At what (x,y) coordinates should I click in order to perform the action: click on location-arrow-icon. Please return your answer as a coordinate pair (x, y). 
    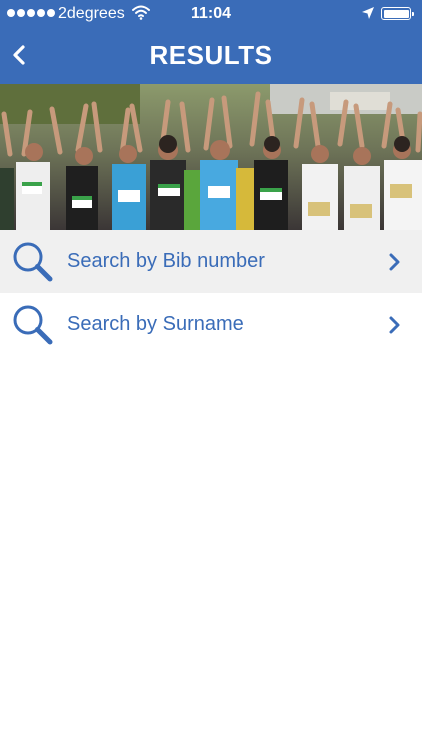
    Looking at the image, I should click on (368, 13).